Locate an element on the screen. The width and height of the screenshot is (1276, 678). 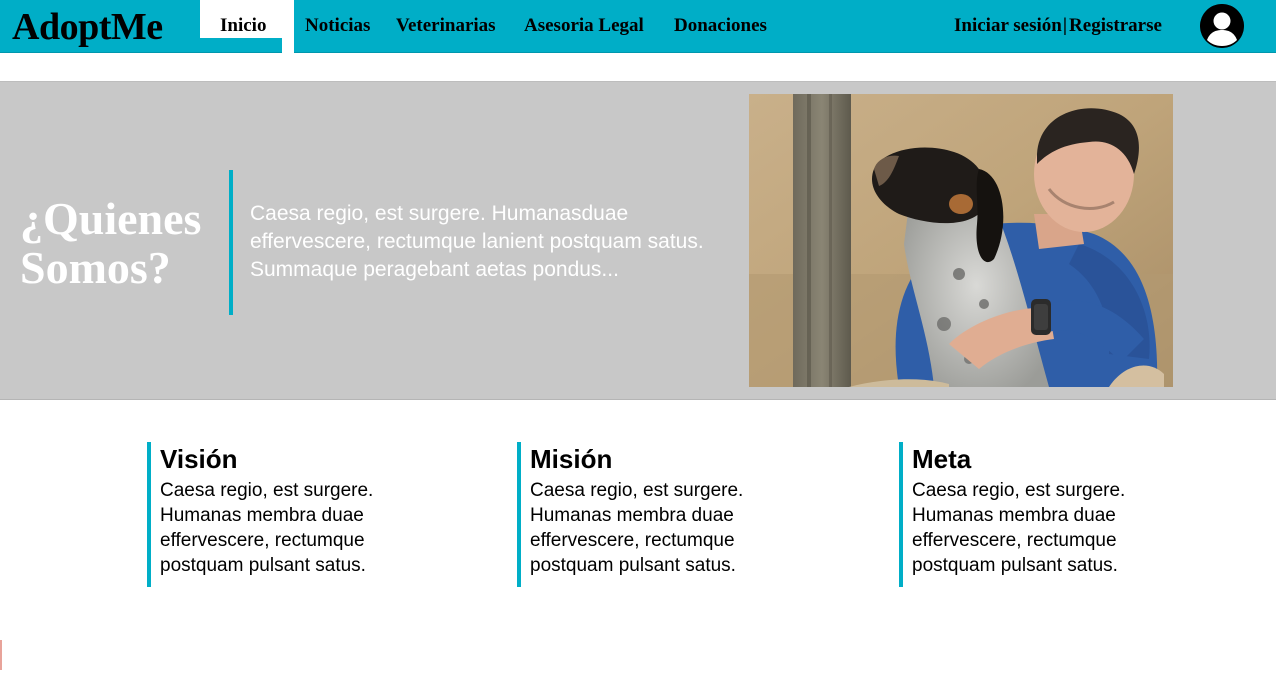
auth-links: Iniciar sesión| Registrarse is located at coordinates (1058, 26).